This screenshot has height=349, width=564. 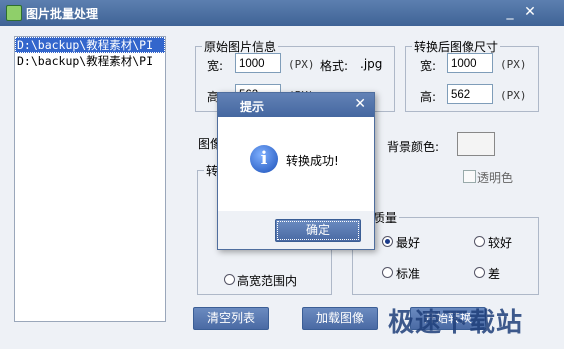 I want to click on background-color-swatch, so click(x=476, y=144).